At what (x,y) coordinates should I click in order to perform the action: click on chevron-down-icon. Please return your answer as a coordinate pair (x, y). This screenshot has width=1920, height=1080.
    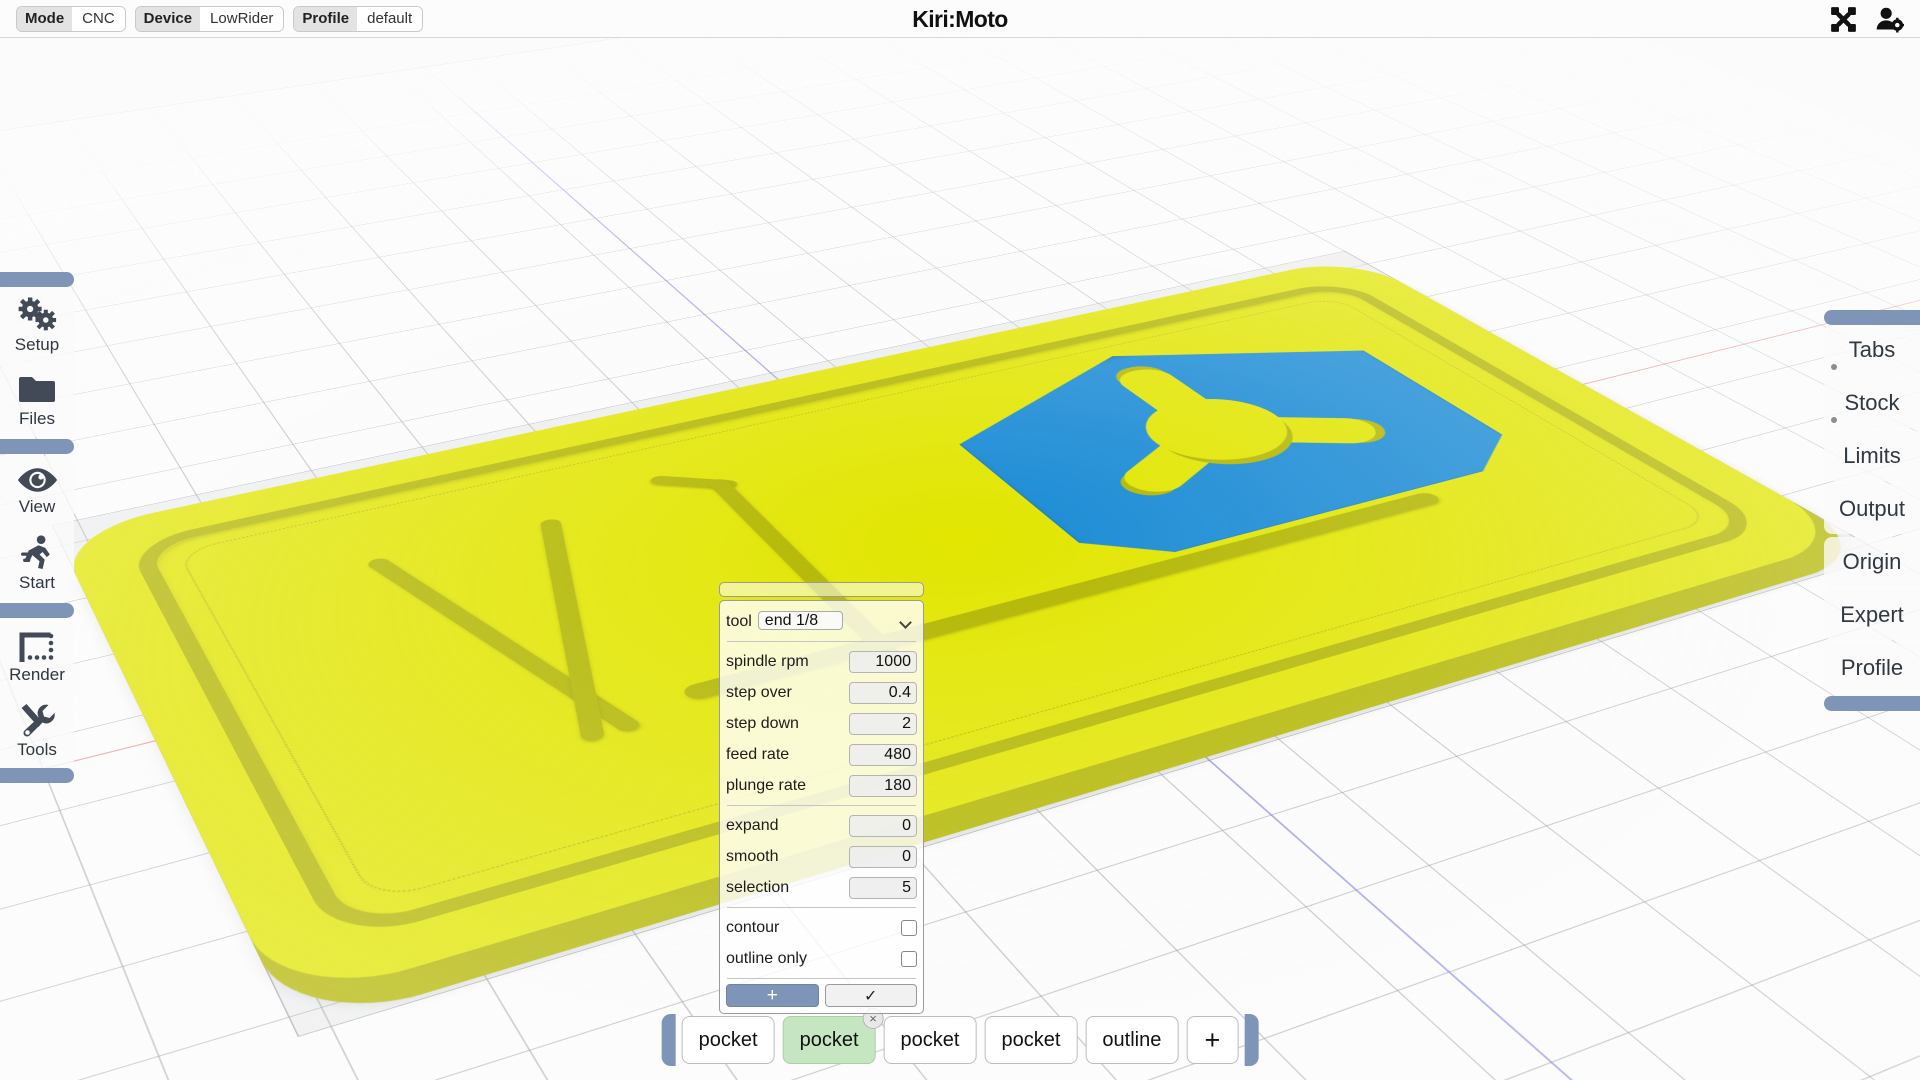
    Looking at the image, I should click on (905, 622).